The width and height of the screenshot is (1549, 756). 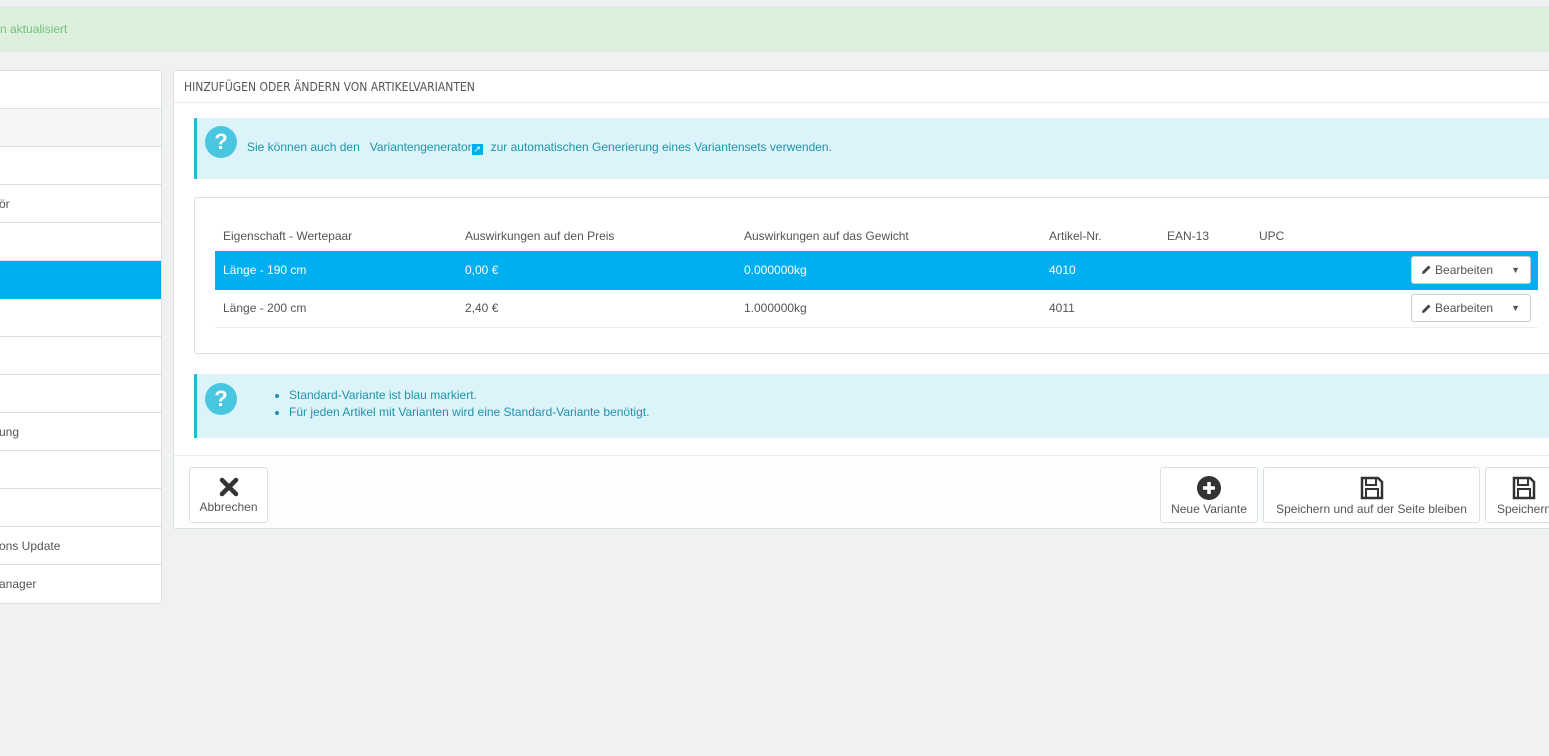 What do you see at coordinates (1209, 488) in the screenshot?
I see `plus-circle-icon` at bounding box center [1209, 488].